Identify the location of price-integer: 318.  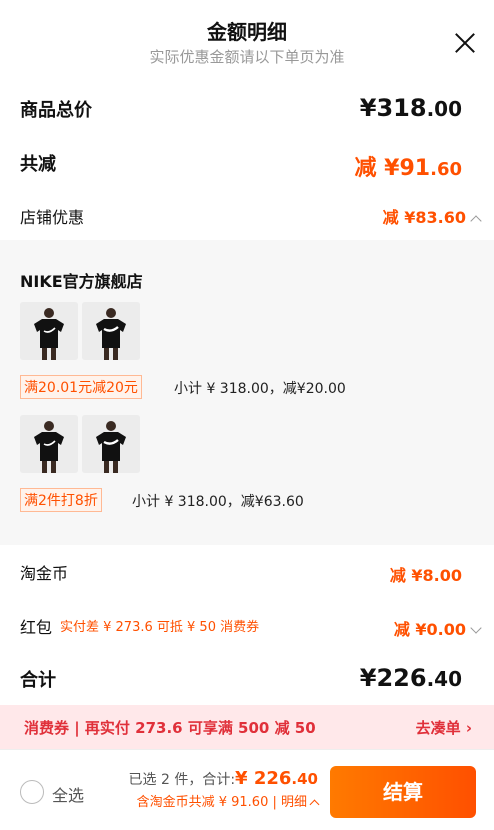
(401, 108).